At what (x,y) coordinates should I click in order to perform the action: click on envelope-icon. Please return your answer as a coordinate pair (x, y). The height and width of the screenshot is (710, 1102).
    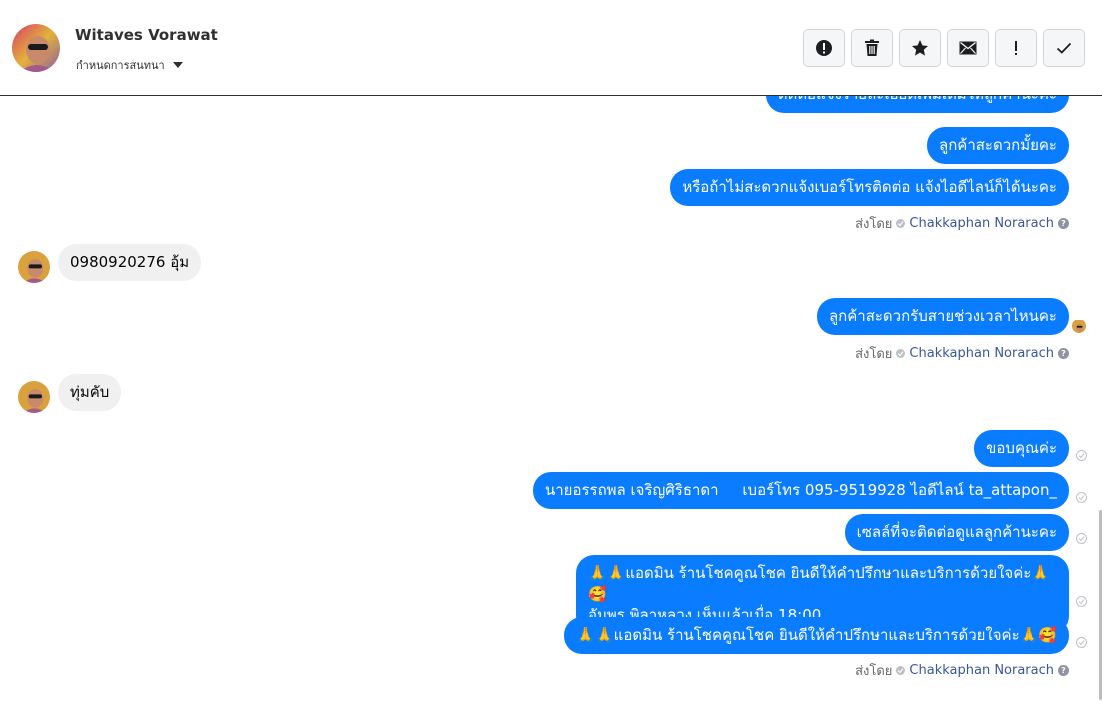
    Looking at the image, I should click on (968, 48).